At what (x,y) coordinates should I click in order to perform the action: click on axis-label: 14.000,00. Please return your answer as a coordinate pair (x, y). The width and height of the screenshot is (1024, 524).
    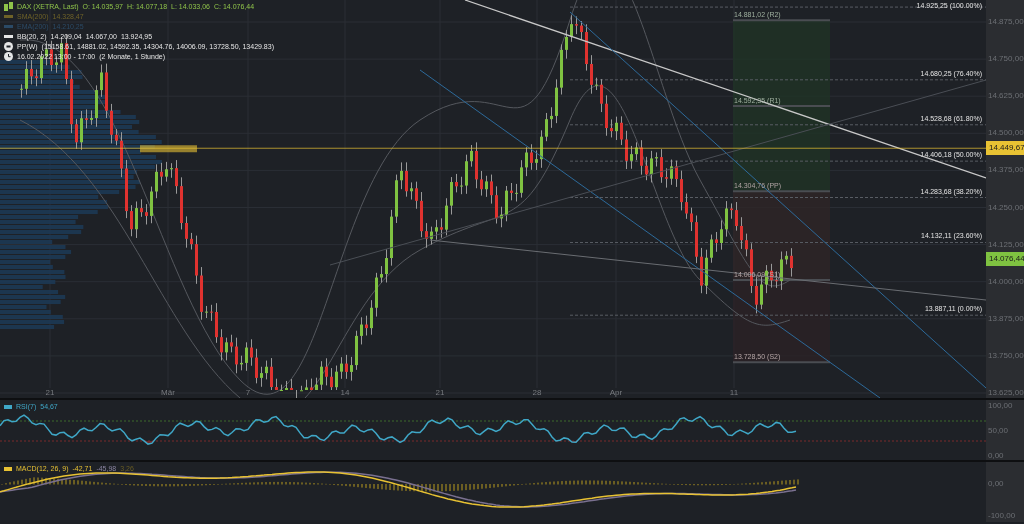
    Looking at the image, I should click on (1006, 281).